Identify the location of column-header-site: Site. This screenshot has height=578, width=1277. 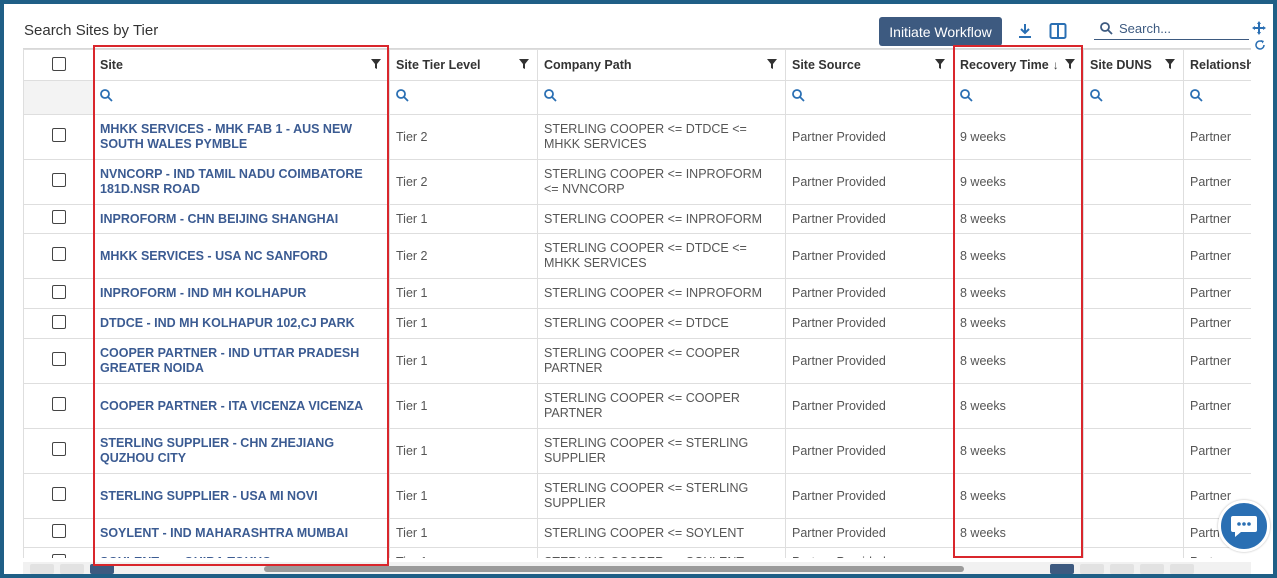
(241, 65).